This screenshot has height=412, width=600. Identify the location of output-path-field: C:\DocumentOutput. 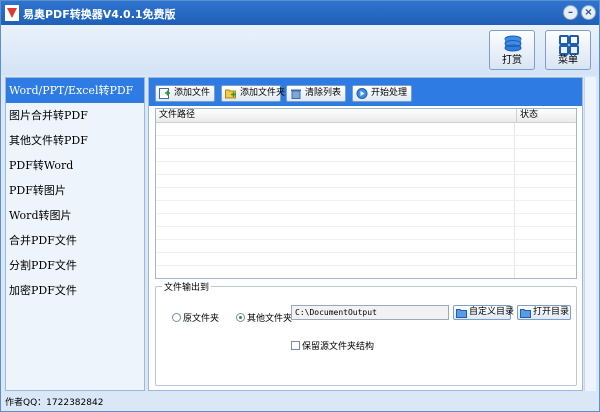
(370, 312).